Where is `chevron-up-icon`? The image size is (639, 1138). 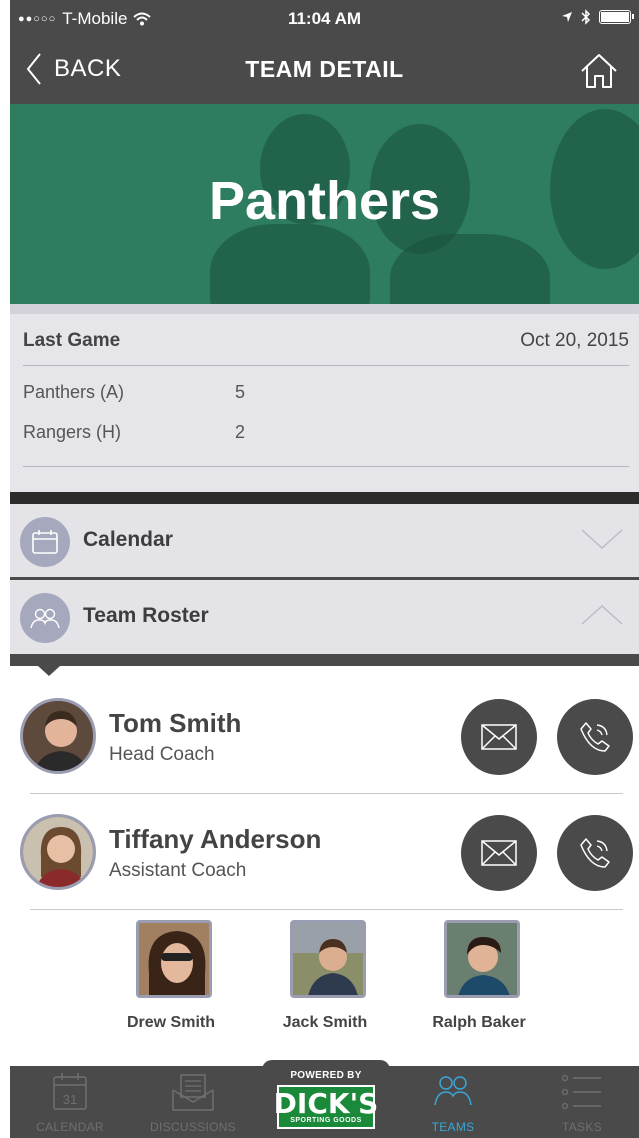
chevron-up-icon is located at coordinates (602, 614).